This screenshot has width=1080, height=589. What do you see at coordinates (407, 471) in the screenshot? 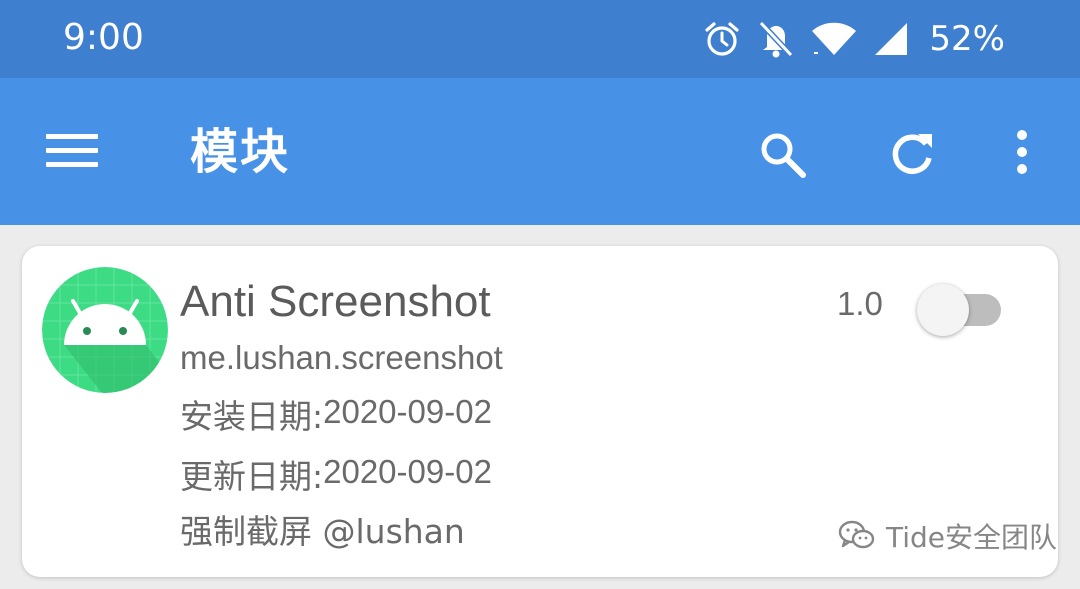
I see `update-date-value: 2020-09-02` at bounding box center [407, 471].